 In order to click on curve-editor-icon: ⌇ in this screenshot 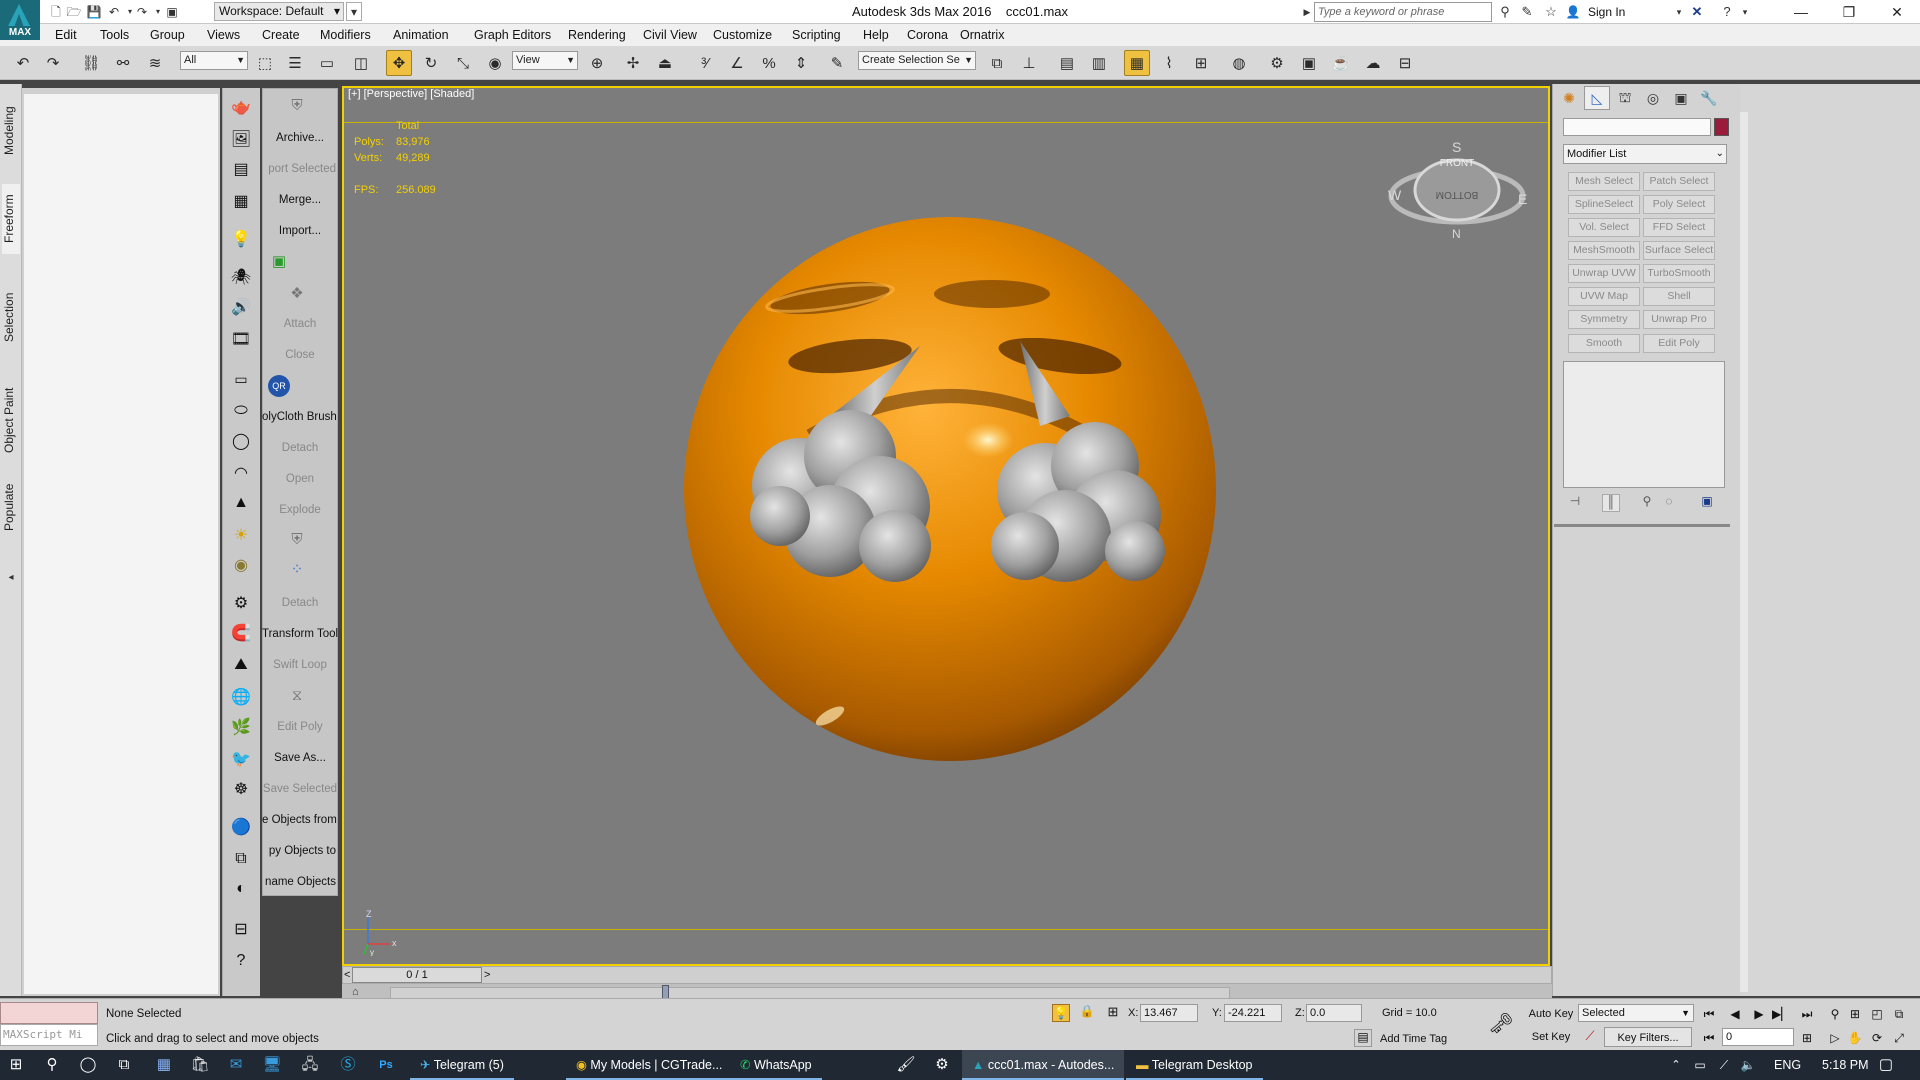, I will do `click(1169, 63)`.